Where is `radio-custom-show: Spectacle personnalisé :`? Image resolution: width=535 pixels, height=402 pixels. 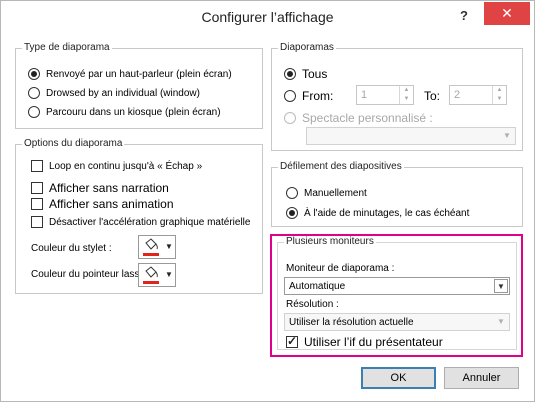
radio-custom-show: Spectacle personnalisé : is located at coordinates (358, 118).